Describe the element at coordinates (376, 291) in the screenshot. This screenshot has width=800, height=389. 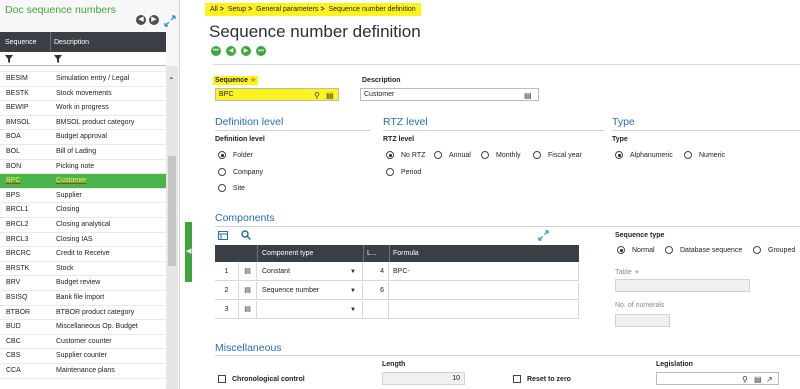
I see `length-cell: 6` at that location.